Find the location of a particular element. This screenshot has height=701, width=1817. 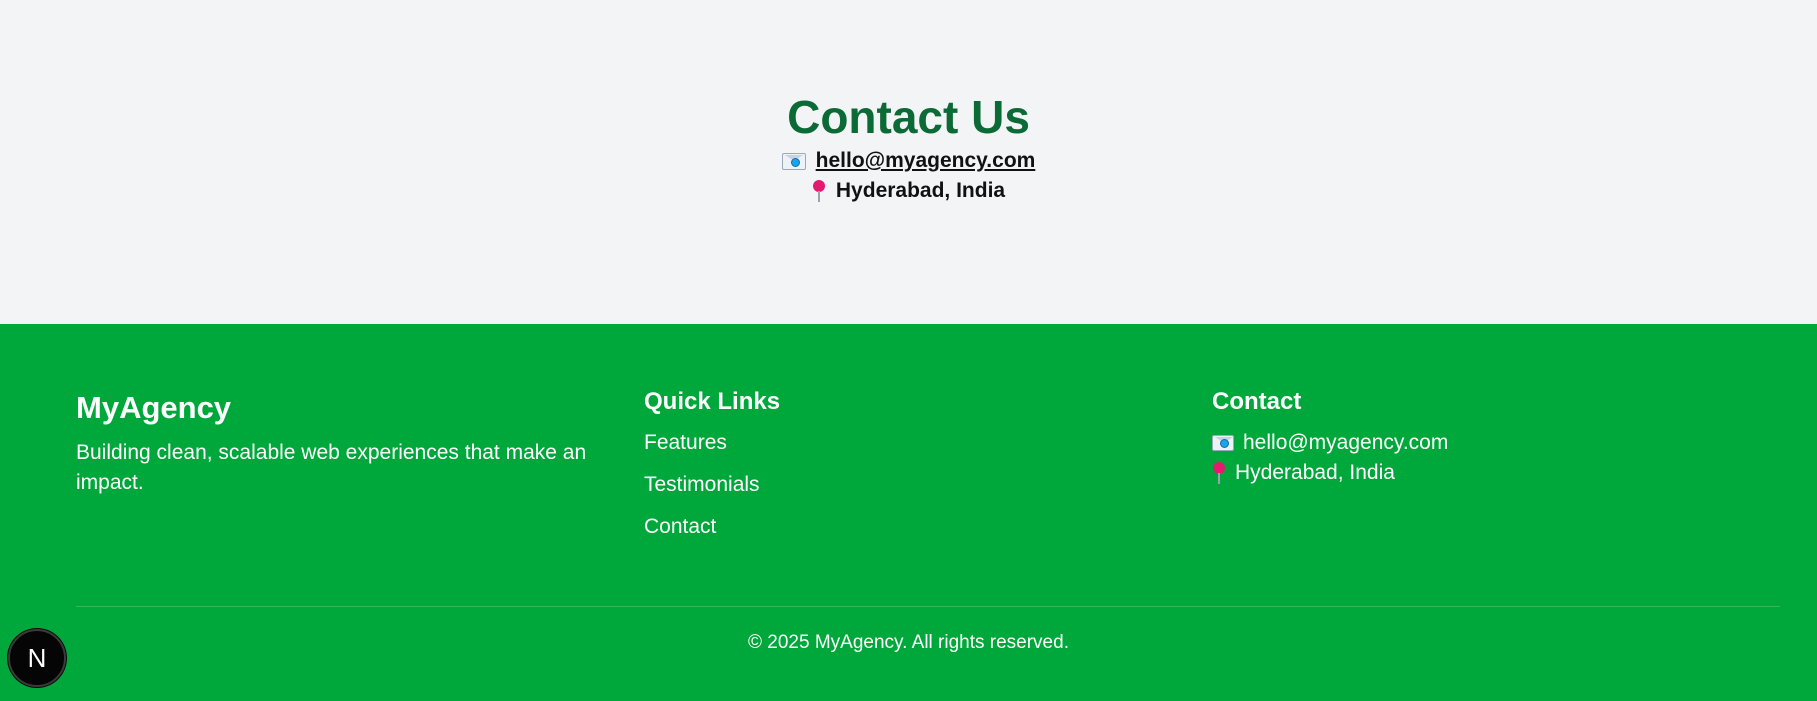

quick-link-contact: Contact is located at coordinates (928, 527).